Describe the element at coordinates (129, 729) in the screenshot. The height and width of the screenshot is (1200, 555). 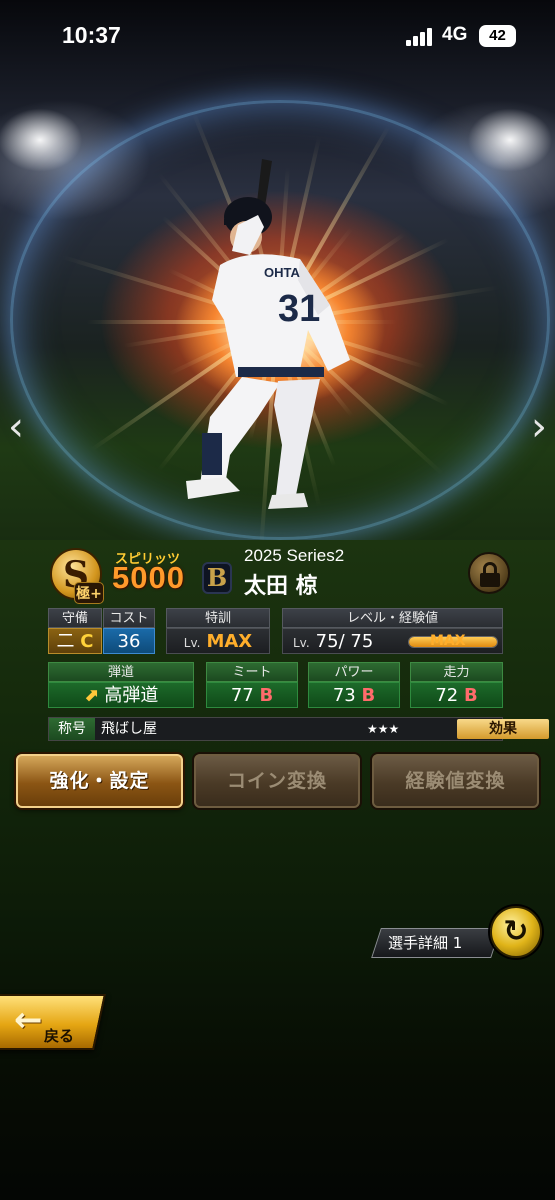
I see `title-name: 飛ばし屋` at that location.